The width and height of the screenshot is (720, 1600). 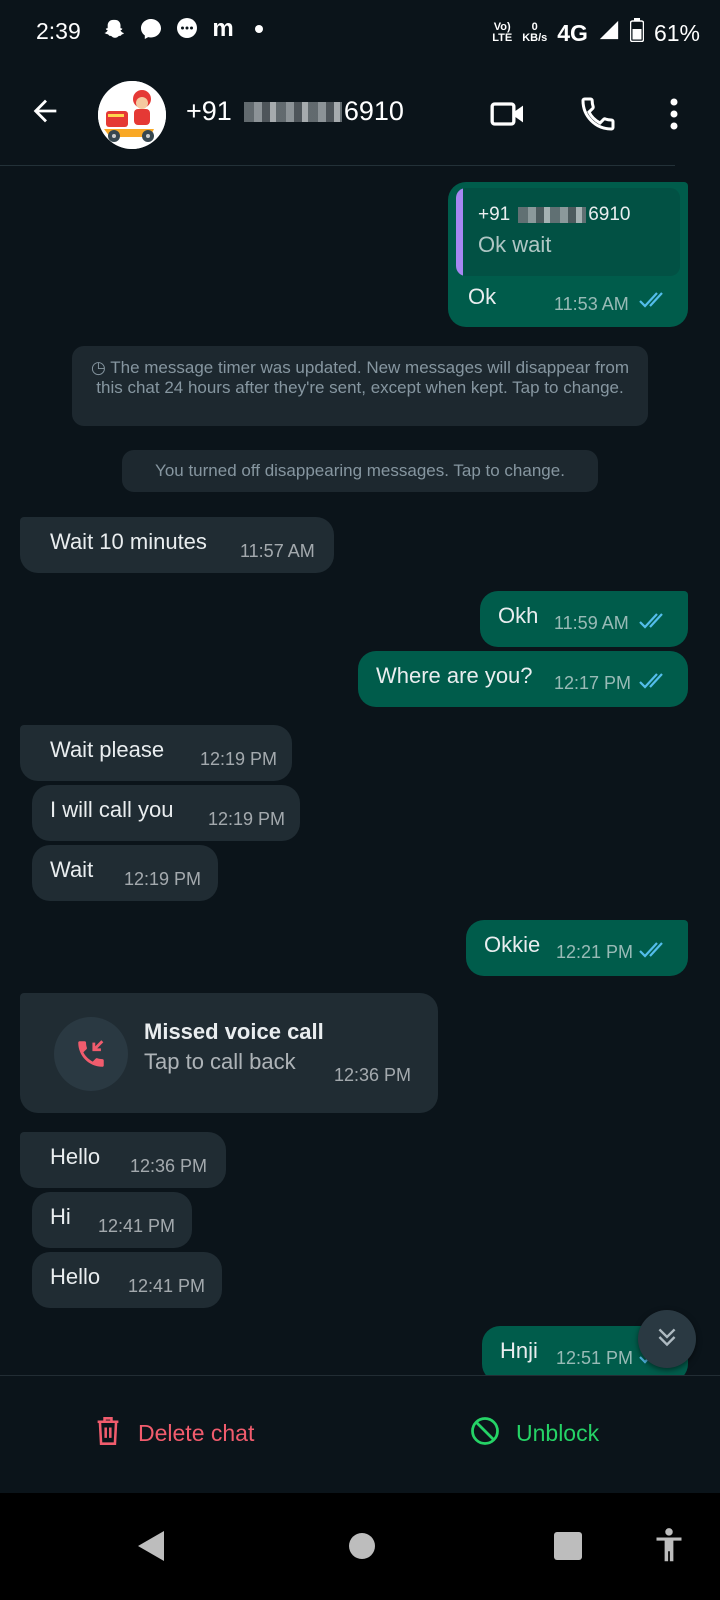 I want to click on message-in: Wait 12:19 PM, so click(x=125, y=873).